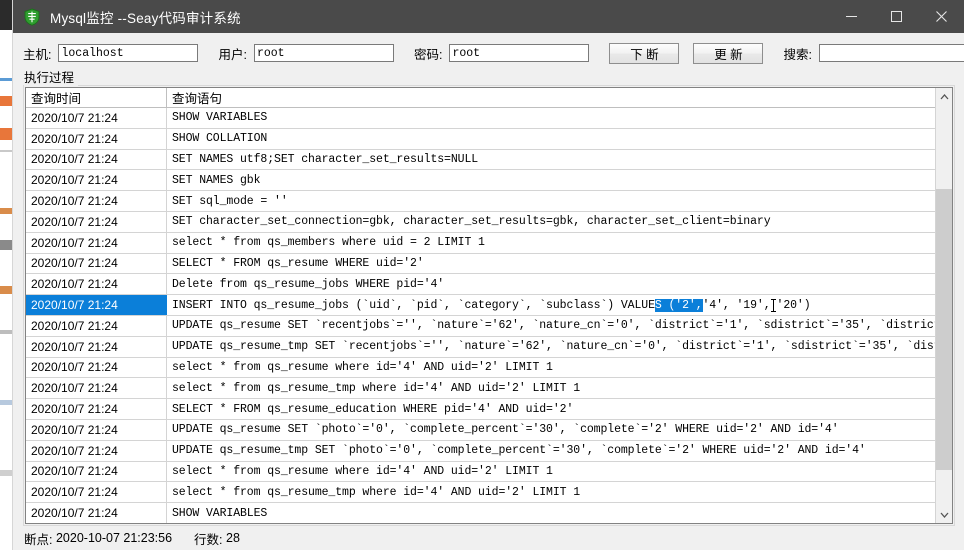 The image size is (964, 550). What do you see at coordinates (308, 284) in the screenshot?
I see `cell-query-sql: Delete from qs_resume_jobs WHERE pid='4'` at bounding box center [308, 284].